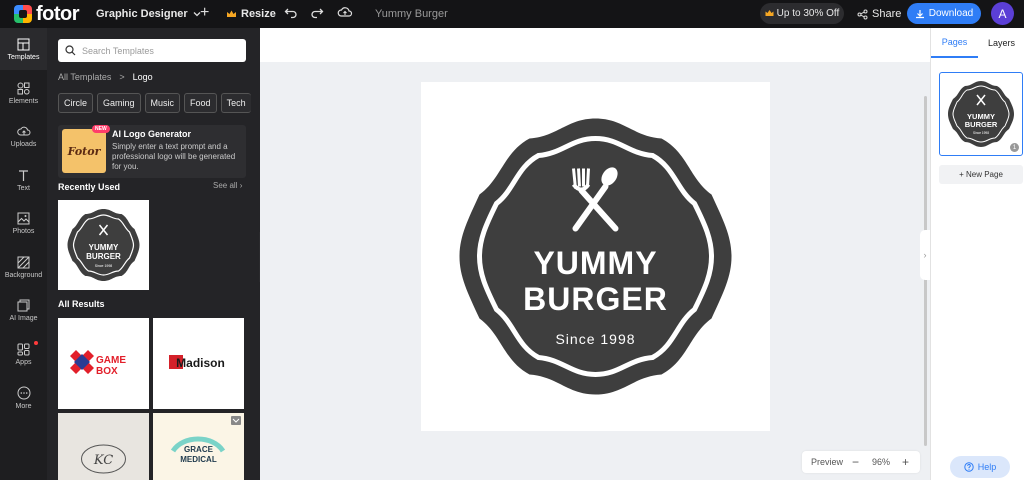  What do you see at coordinates (291, 13) in the screenshot?
I see `undo-icon` at bounding box center [291, 13].